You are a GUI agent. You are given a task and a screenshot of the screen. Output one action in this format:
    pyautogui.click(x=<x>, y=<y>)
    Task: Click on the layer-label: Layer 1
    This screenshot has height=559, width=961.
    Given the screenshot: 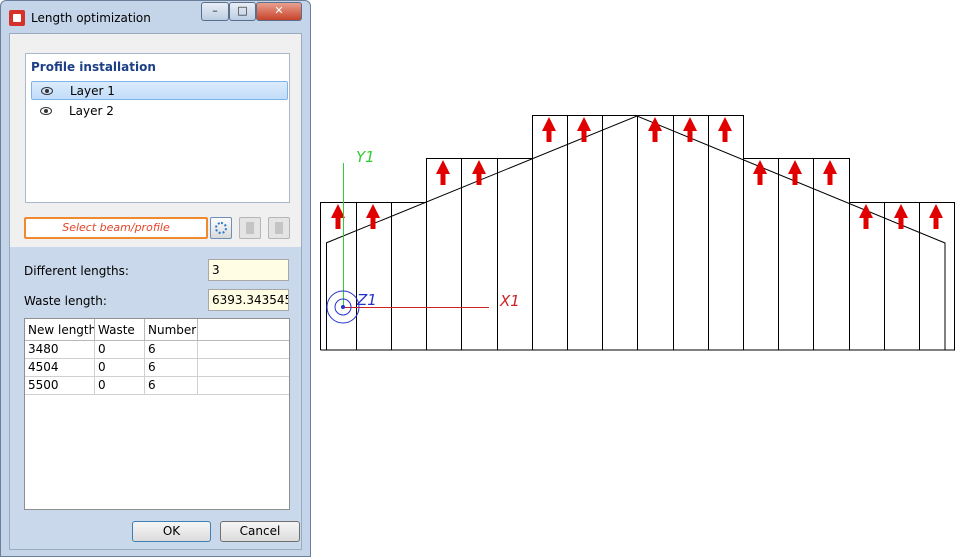 What is the action you would take?
    pyautogui.click(x=92, y=91)
    